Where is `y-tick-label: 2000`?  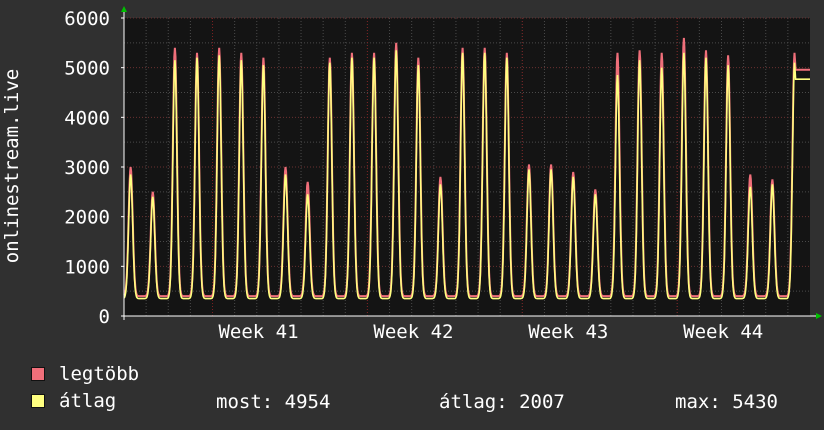
y-tick-label: 2000 is located at coordinates (87, 218).